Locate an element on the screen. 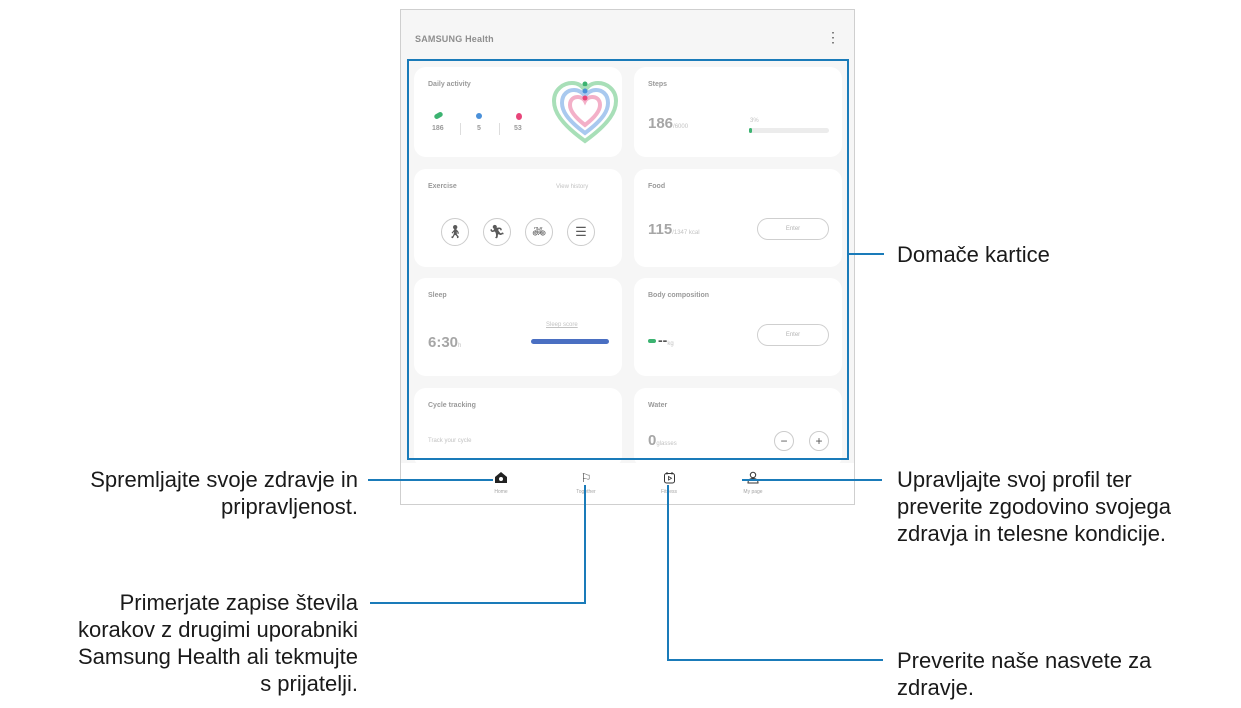  callout-my-page-line1: Upravljajte svoj profil ter is located at coordinates (1014, 479).